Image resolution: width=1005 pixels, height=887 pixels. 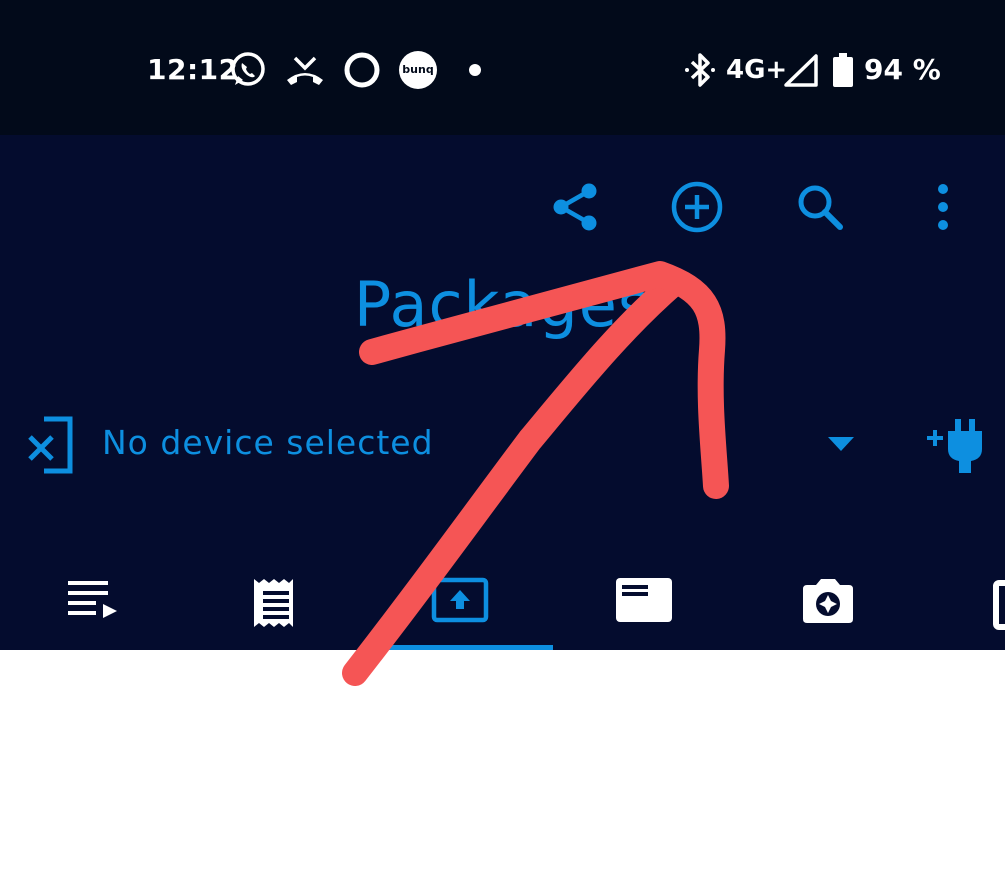 What do you see at coordinates (502, 304) in the screenshot?
I see `page-title: Packages` at bounding box center [502, 304].